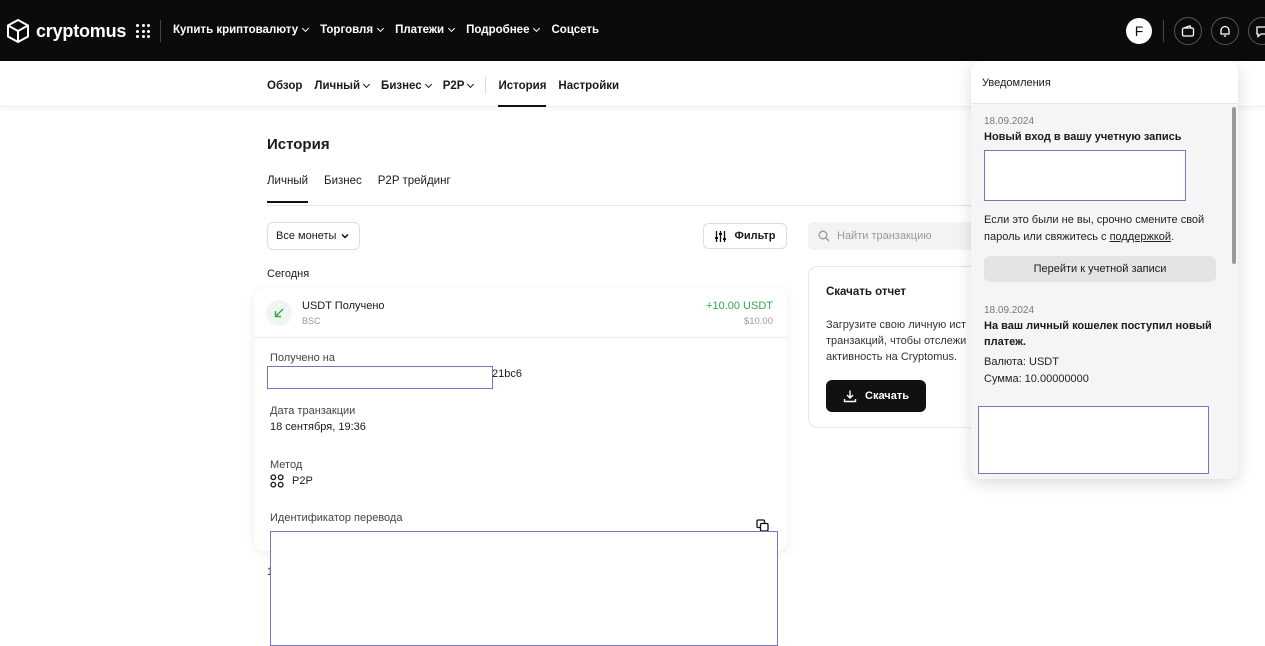 Image resolution: width=1265 pixels, height=646 pixels. What do you see at coordinates (721, 236) in the screenshot?
I see `sliders-icon` at bounding box center [721, 236].